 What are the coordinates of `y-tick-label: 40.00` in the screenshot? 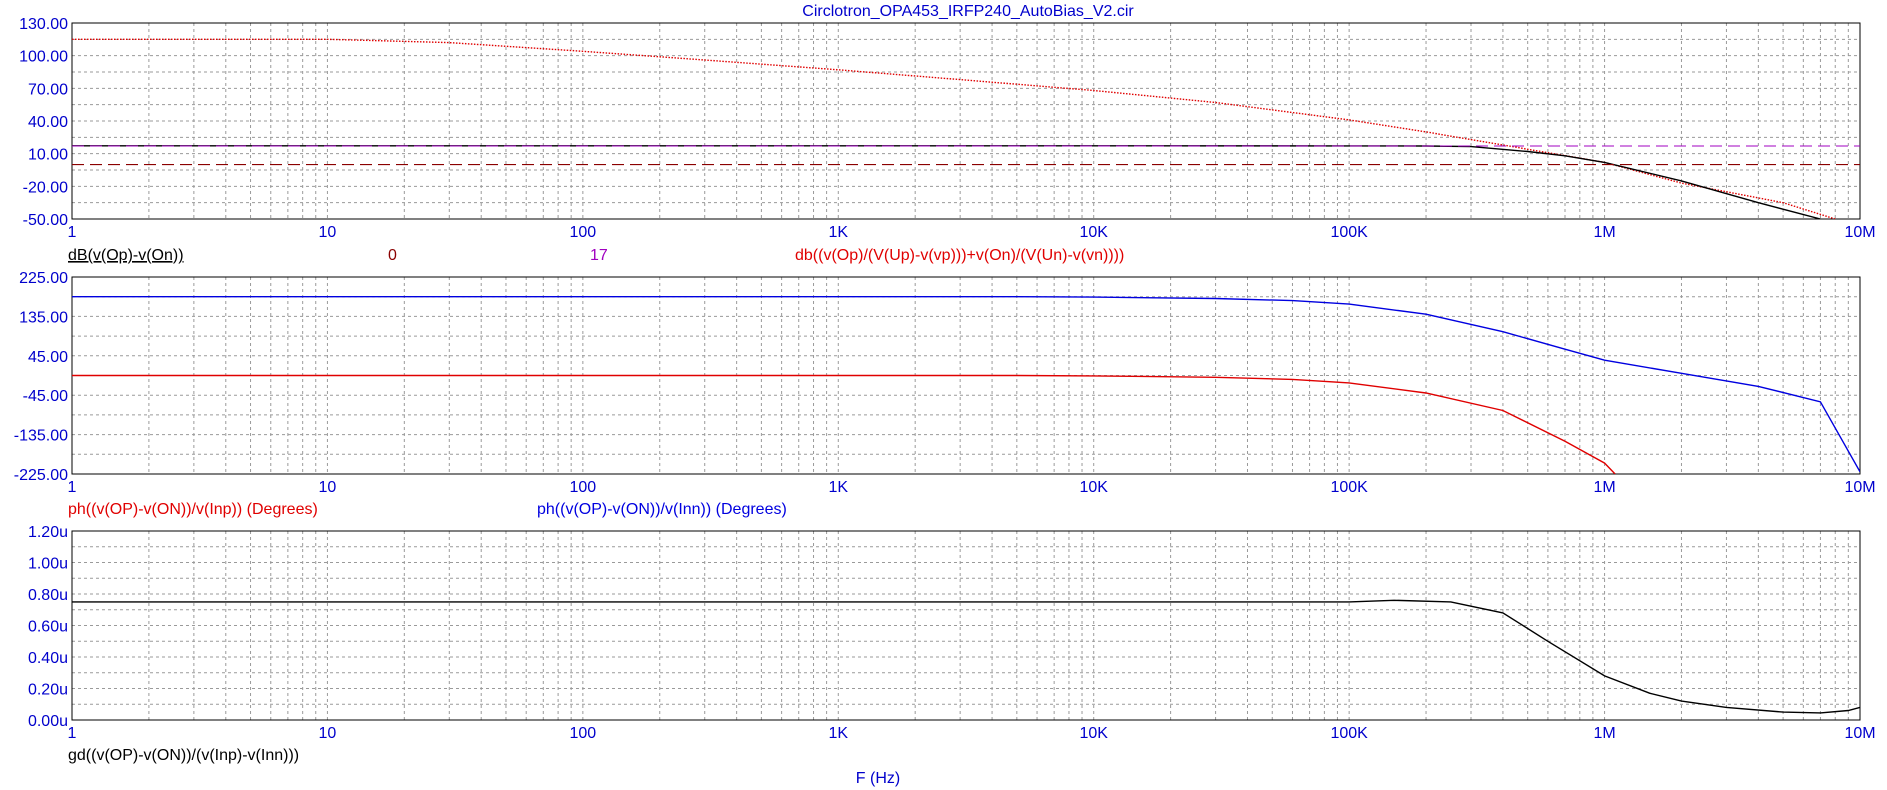 It's located at (48, 122).